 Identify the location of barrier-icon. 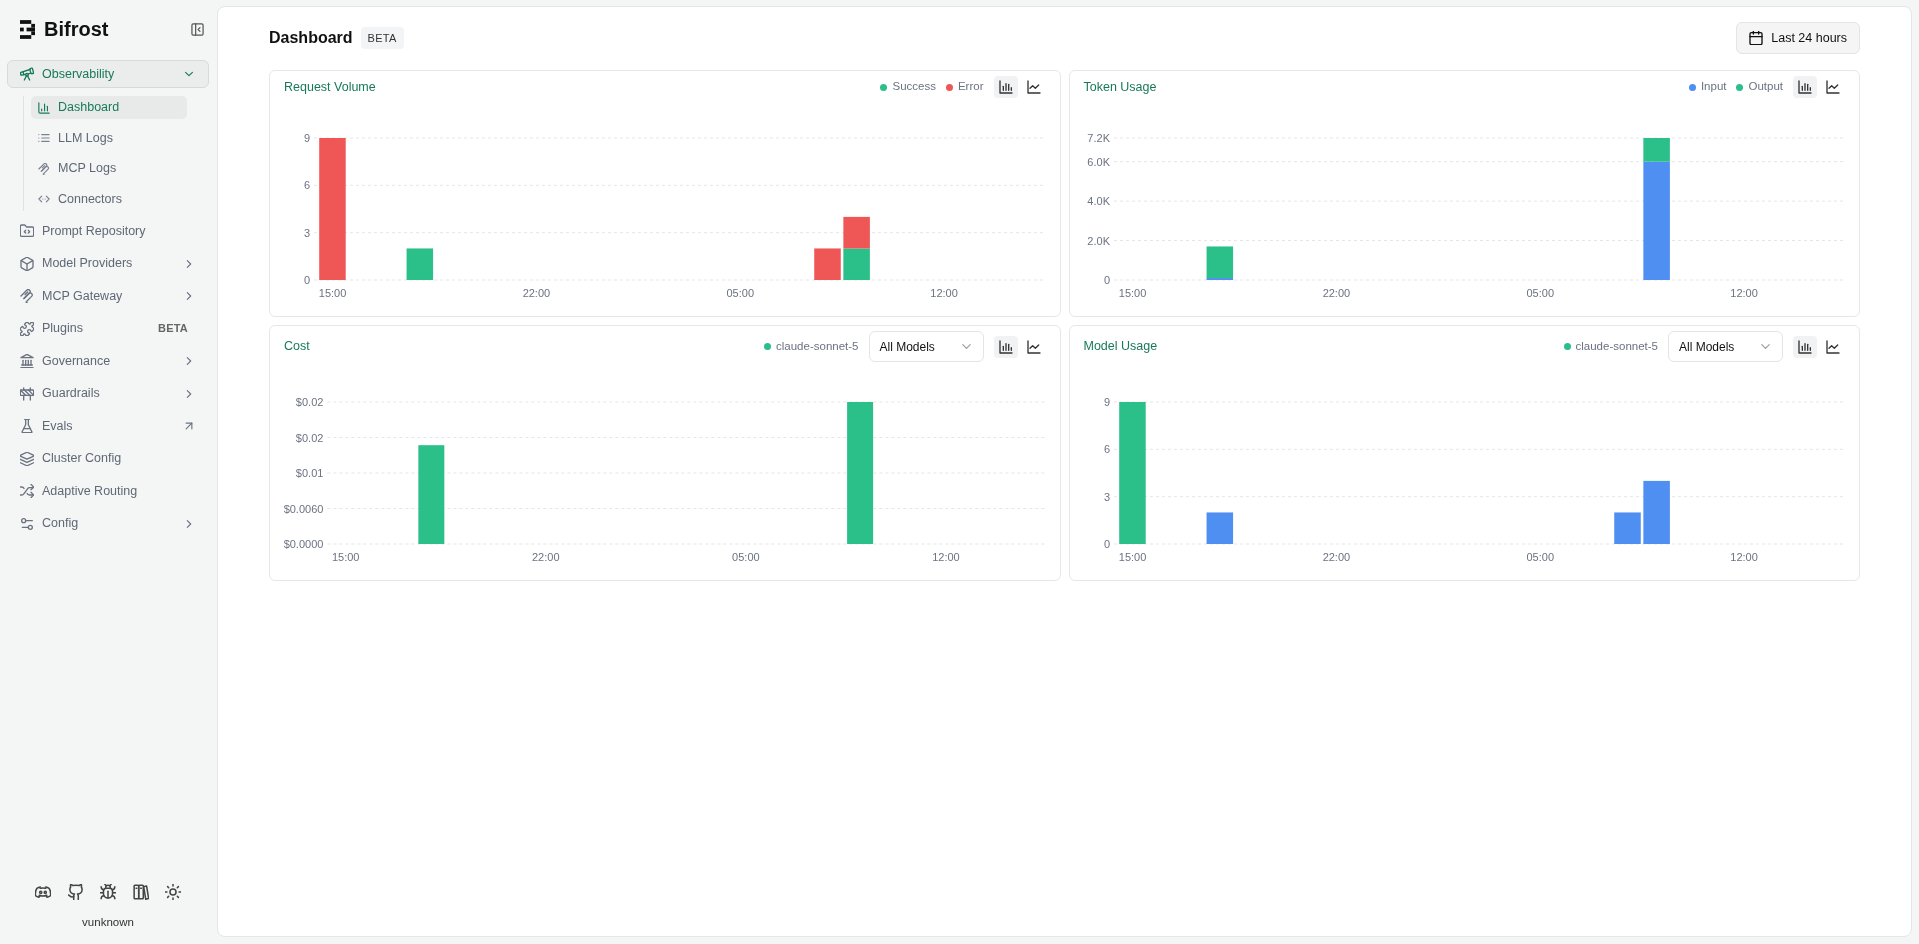
(27, 393).